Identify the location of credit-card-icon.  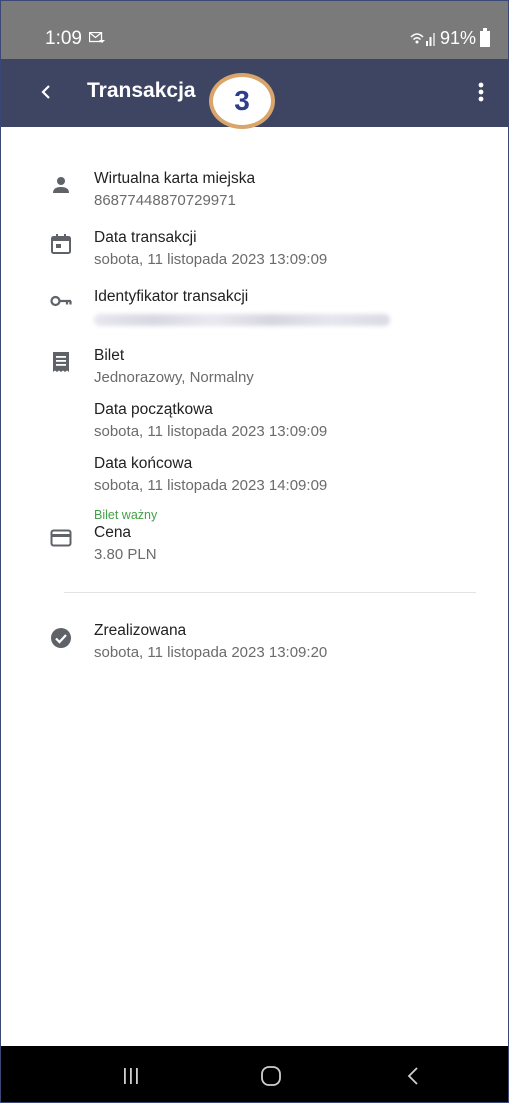
(61, 538).